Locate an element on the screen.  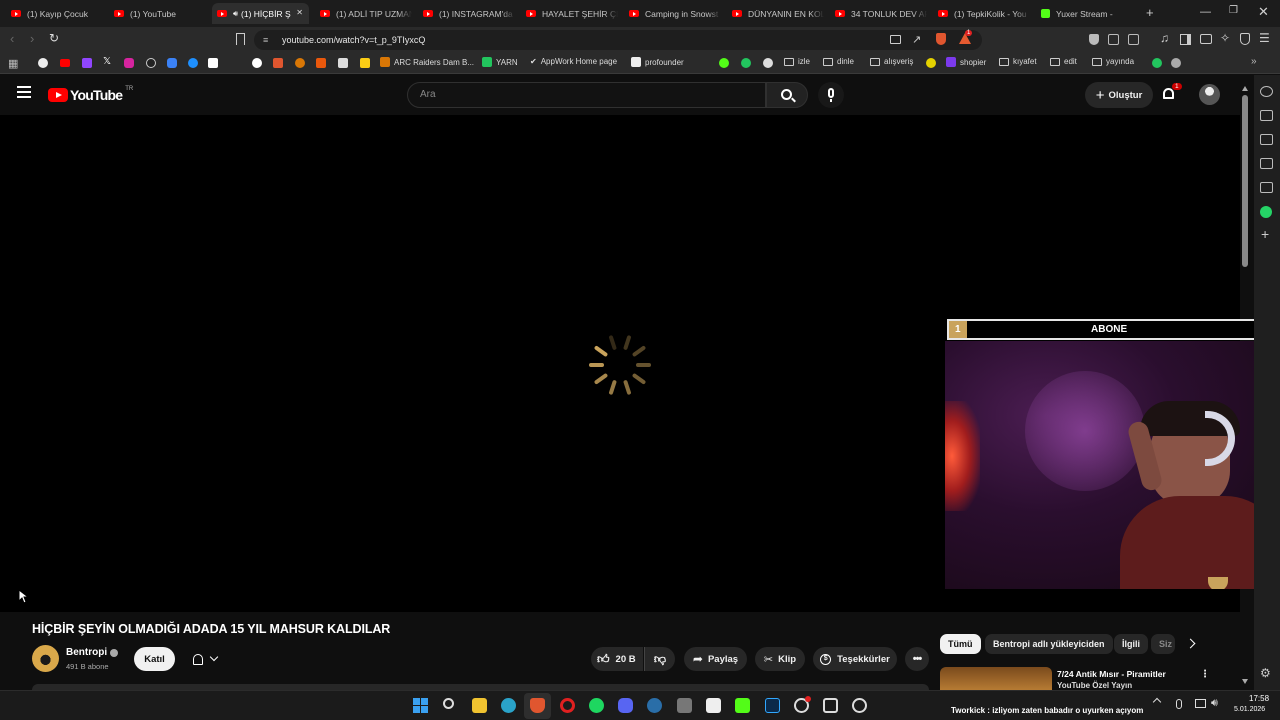
wallet-icon is located at coordinates (1133, 39).